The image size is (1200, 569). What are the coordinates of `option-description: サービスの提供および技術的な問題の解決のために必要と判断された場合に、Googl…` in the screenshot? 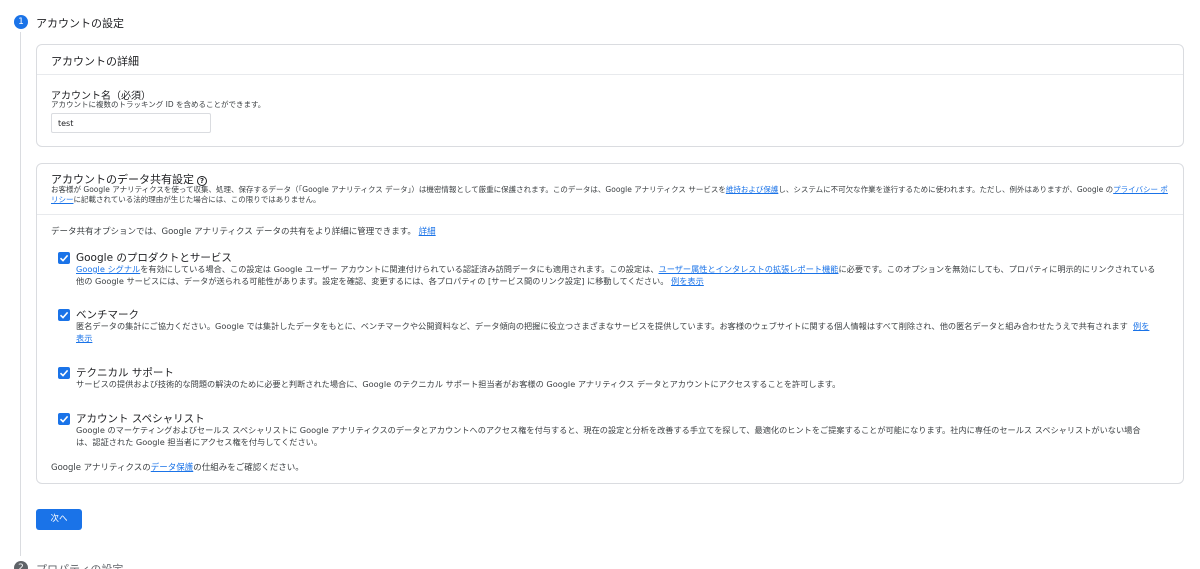 It's located at (458, 384).